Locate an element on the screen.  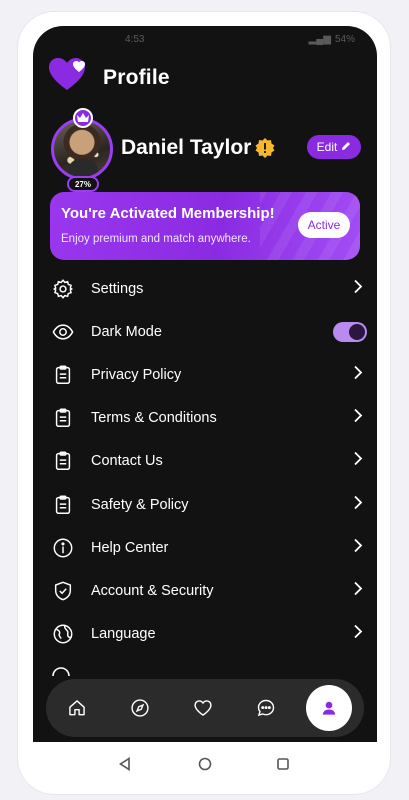
menu-label: Terms & Conditions is located at coordinates (154, 418).